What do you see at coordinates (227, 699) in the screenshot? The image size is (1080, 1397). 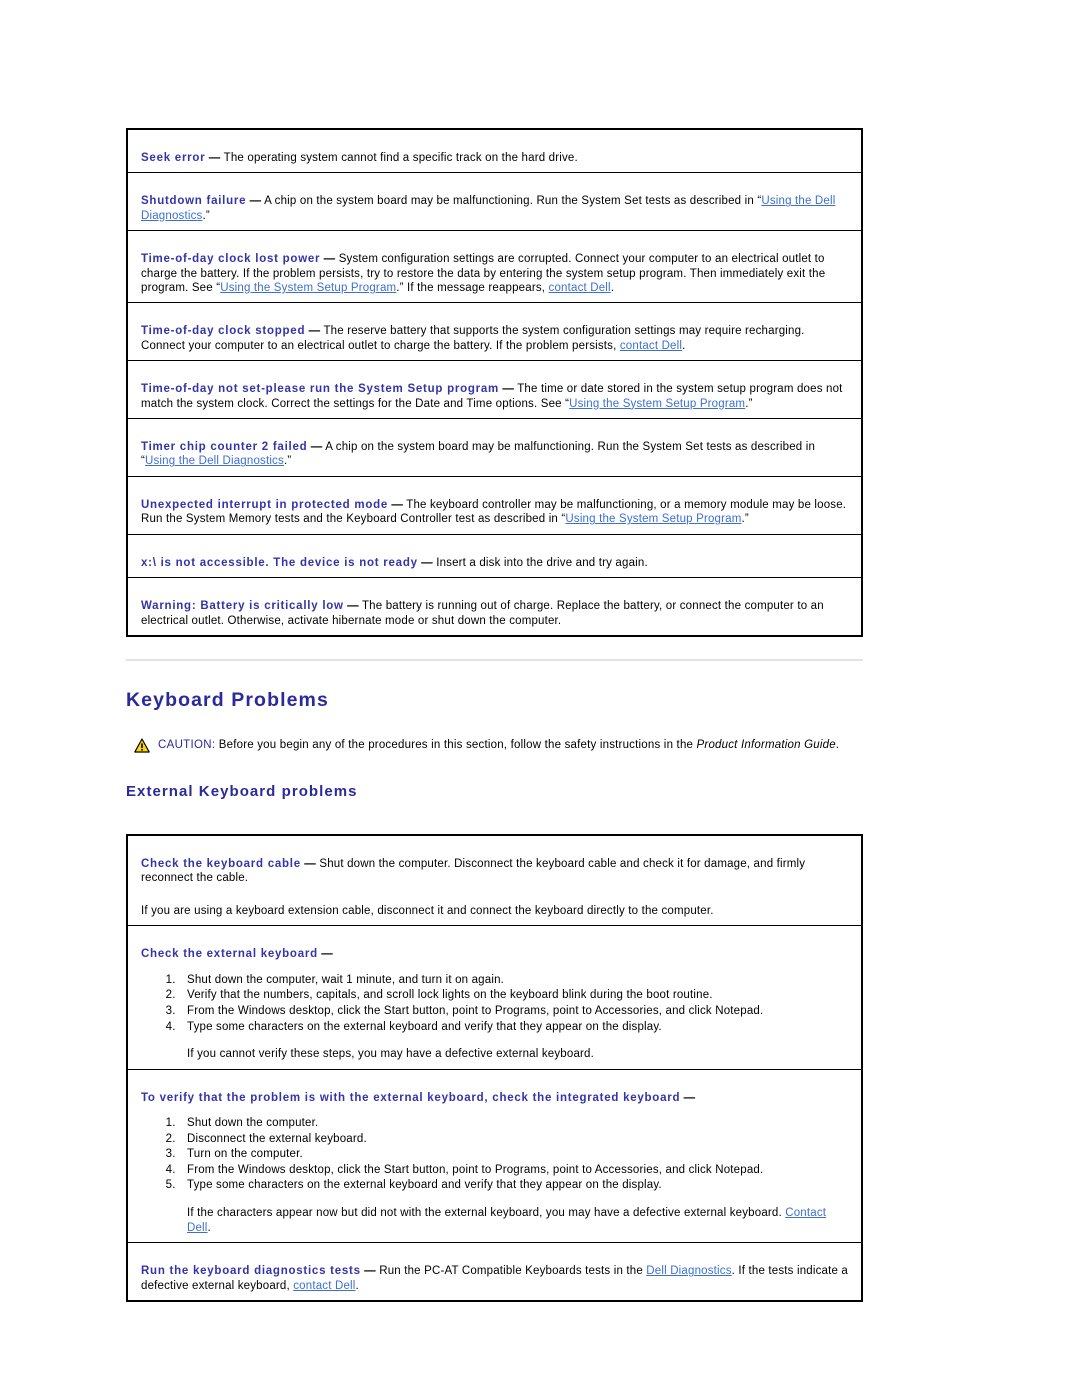 I see `page-title: Keyboard Problems` at bounding box center [227, 699].